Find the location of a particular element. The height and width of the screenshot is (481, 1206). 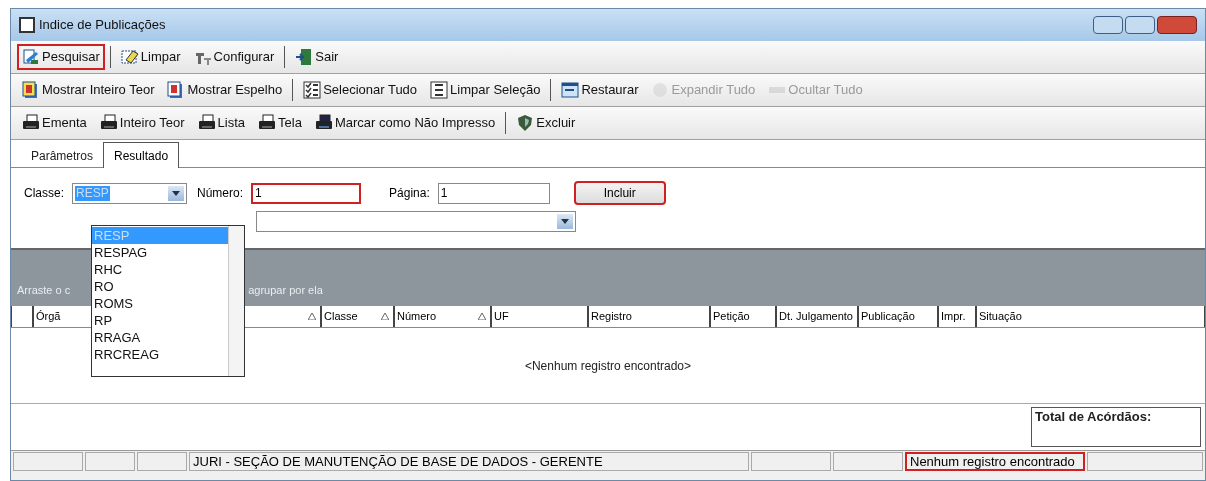

app-icon is located at coordinates (27, 25).